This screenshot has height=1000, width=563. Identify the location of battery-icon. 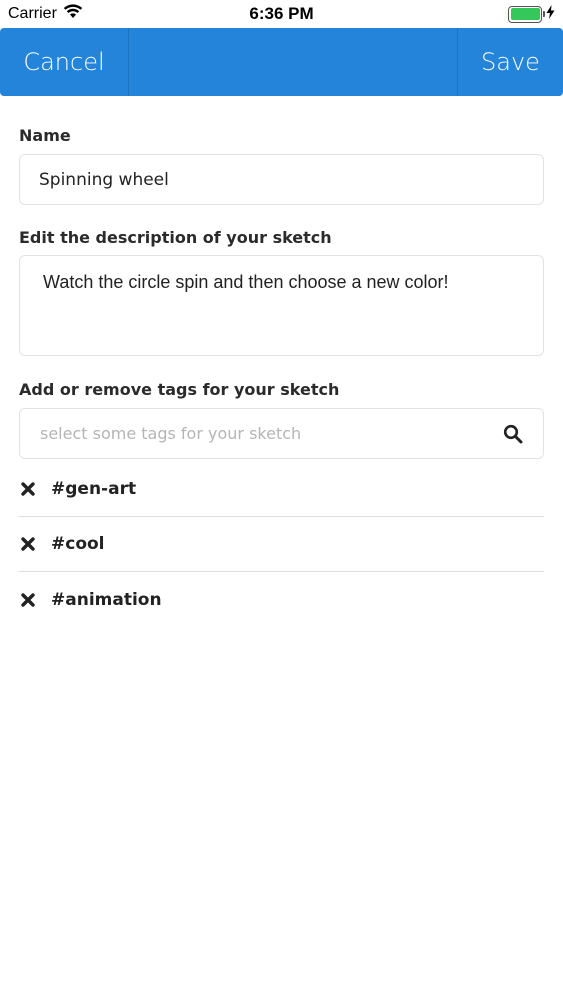
(526, 14).